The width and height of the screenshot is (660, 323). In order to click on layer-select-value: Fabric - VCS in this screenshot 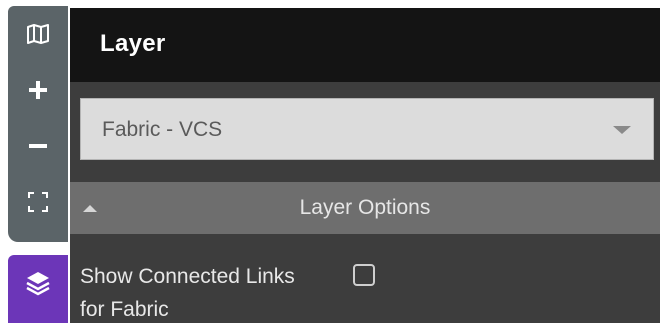, I will do `click(162, 129)`.